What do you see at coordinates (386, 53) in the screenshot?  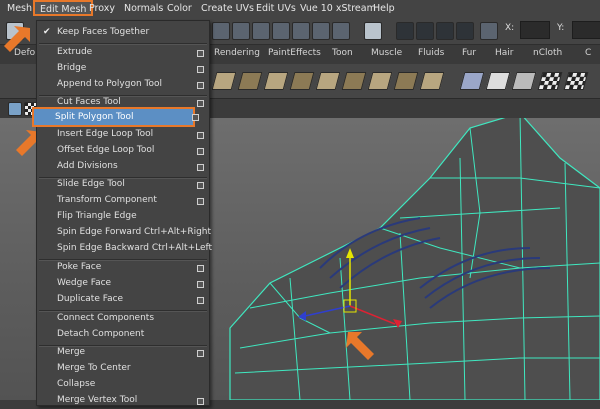 I see `shelf-tab-muscle: Muscle` at bounding box center [386, 53].